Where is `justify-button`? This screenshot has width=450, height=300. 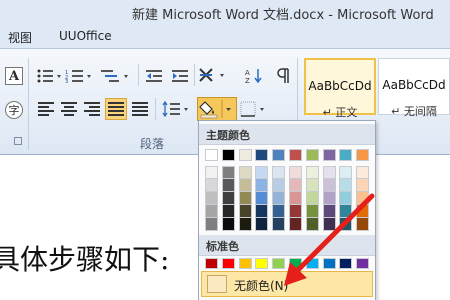 justify-button is located at coordinates (116, 109).